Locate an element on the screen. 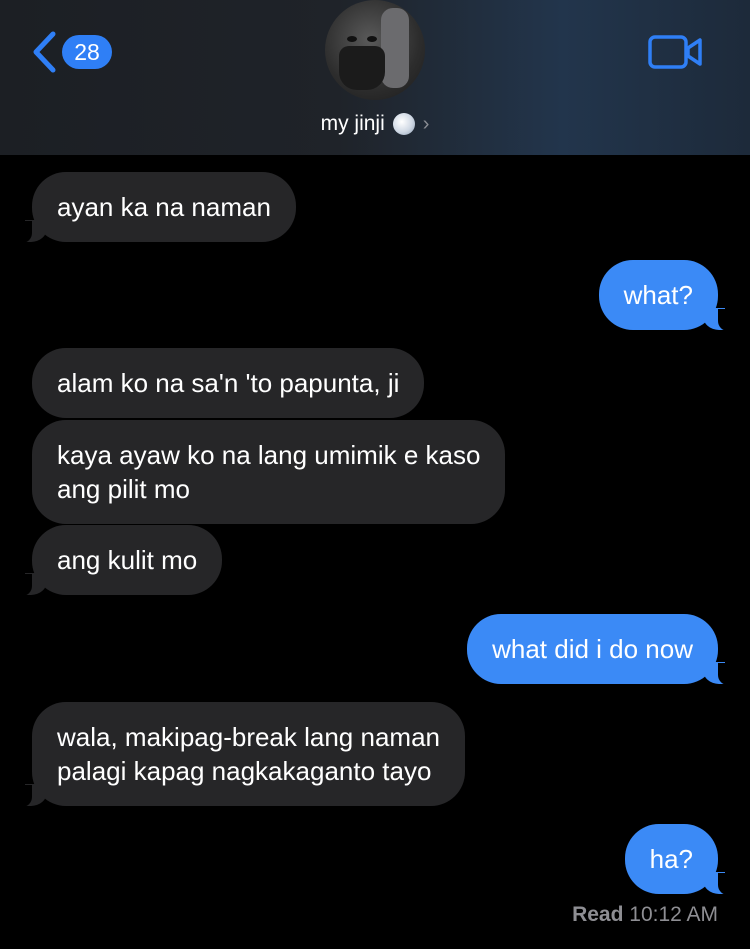 This screenshot has width=750, height=949. outgoing-message-bubble: what did i do now is located at coordinates (600, 649).